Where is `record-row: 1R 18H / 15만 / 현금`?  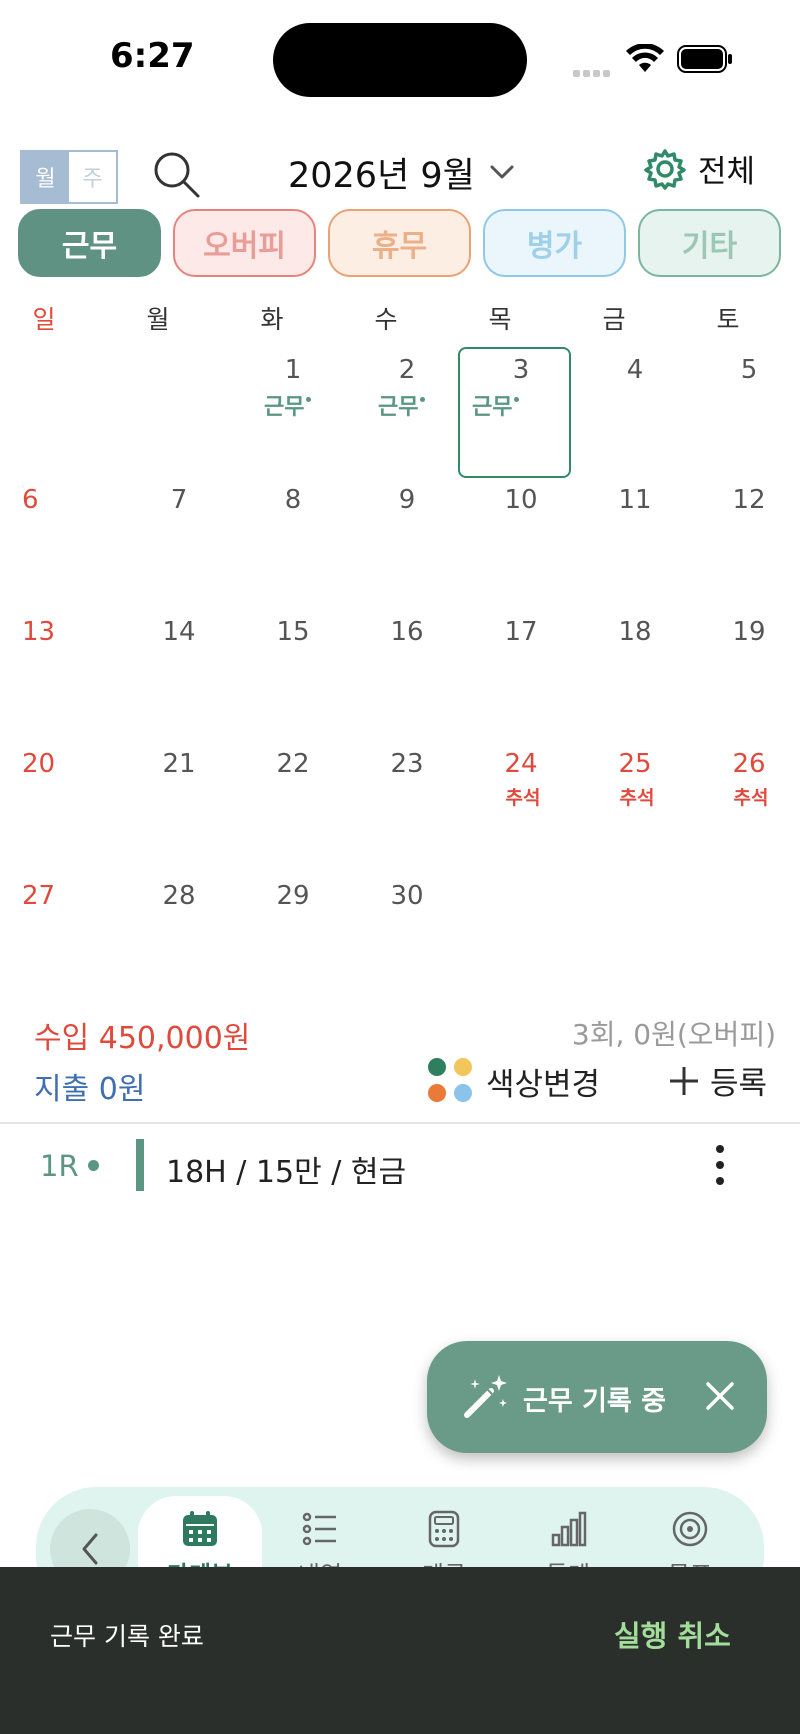 record-row: 1R 18H / 15만 / 현금 is located at coordinates (400, 1165).